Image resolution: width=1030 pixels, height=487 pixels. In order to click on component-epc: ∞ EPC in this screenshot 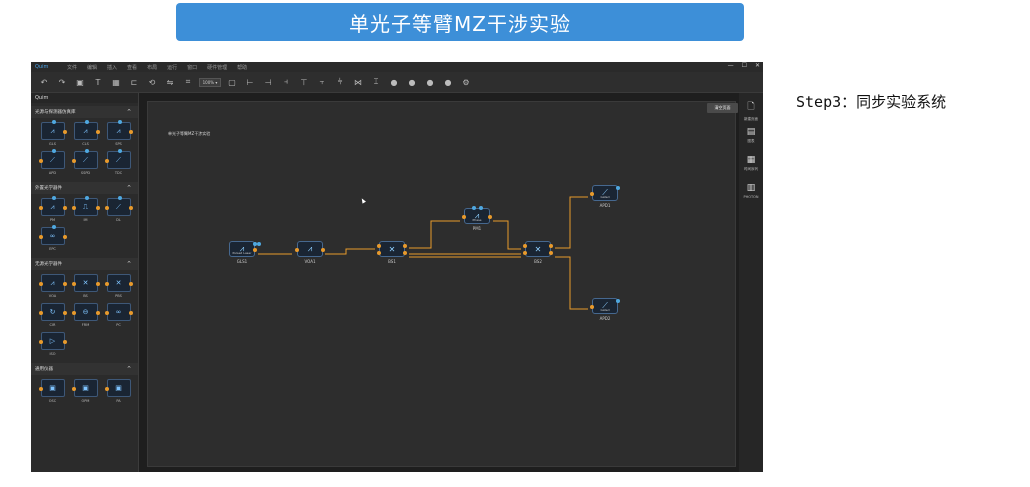, I will do `click(52, 239)`.